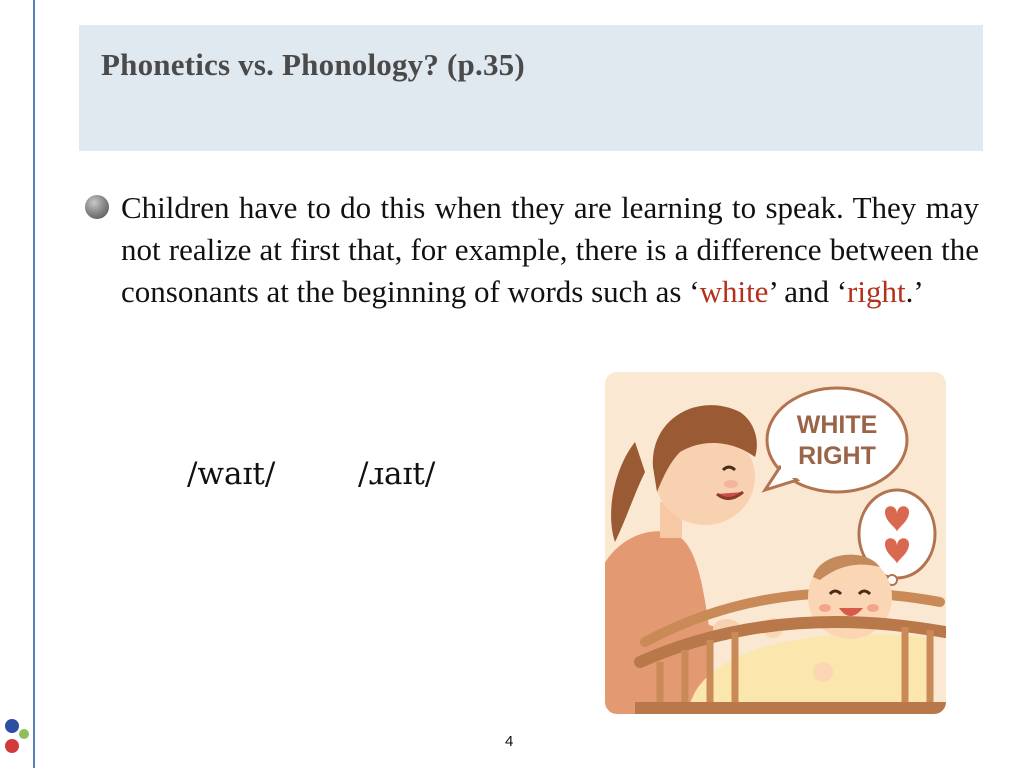 This screenshot has width=1024, height=768. What do you see at coordinates (17, 736) in the screenshot?
I see `corner-logo-icon` at bounding box center [17, 736].